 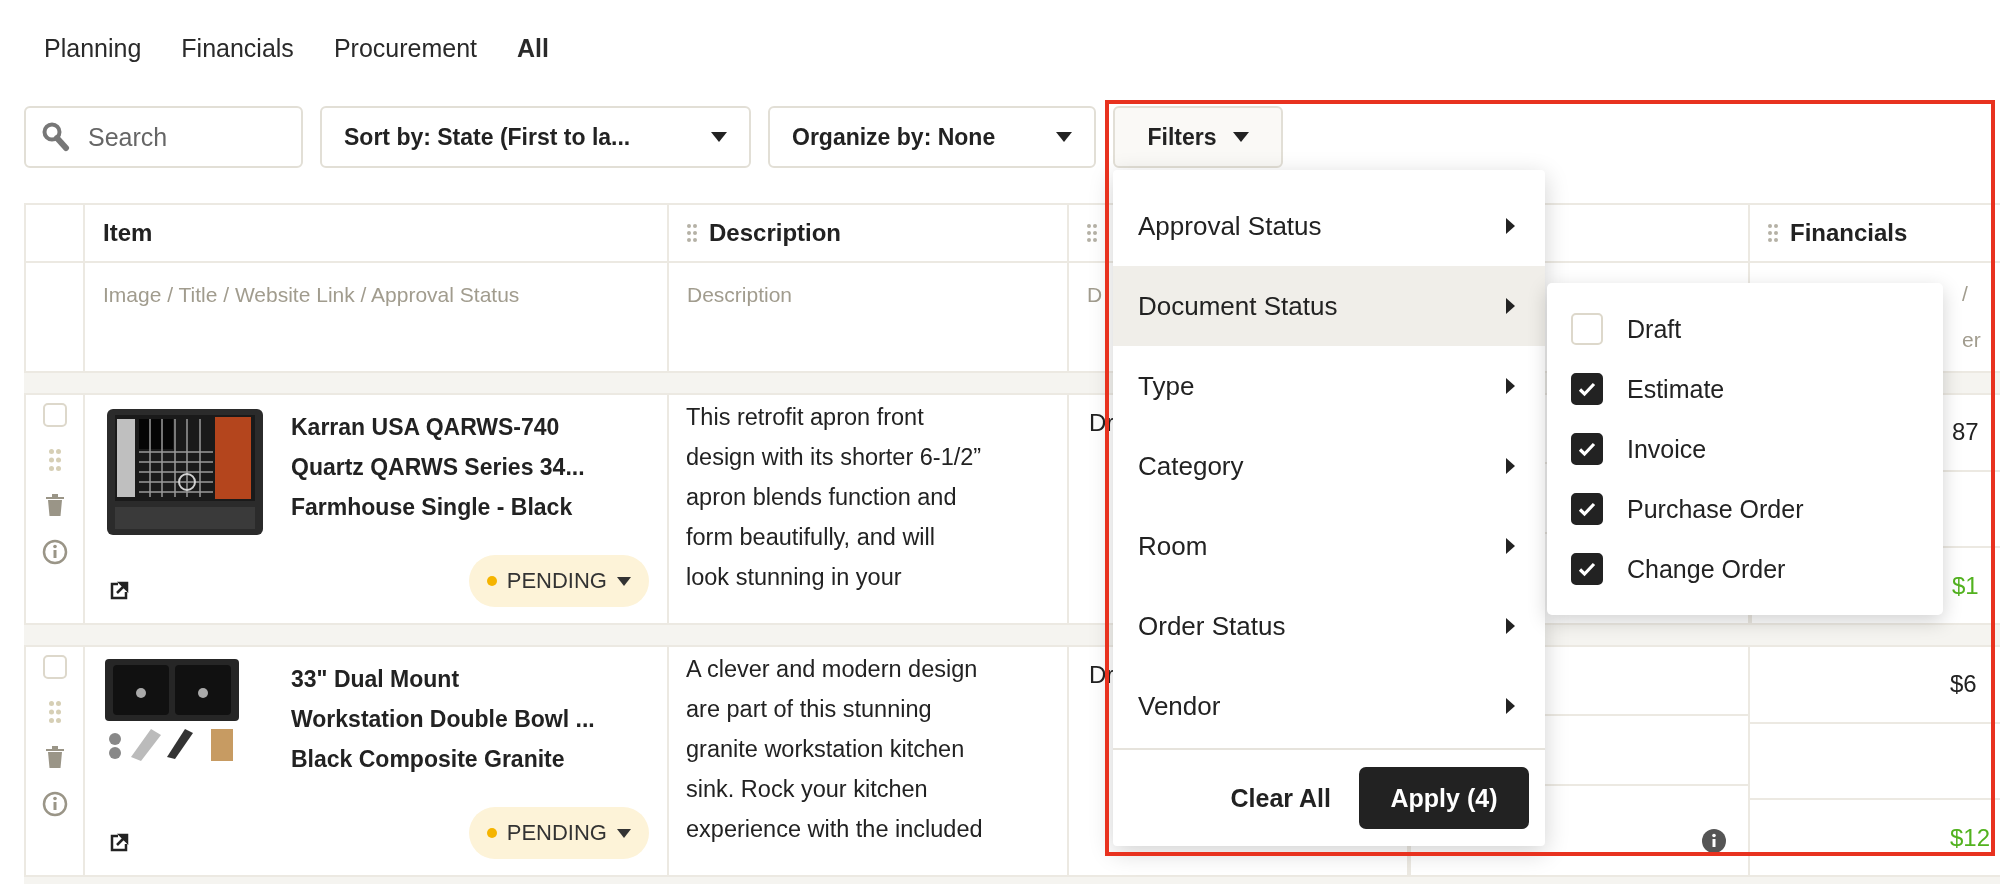 I want to click on item-title: 33" Dual Mount Workstation Double Bowl ... Black Composite Granite, so click(x=443, y=719).